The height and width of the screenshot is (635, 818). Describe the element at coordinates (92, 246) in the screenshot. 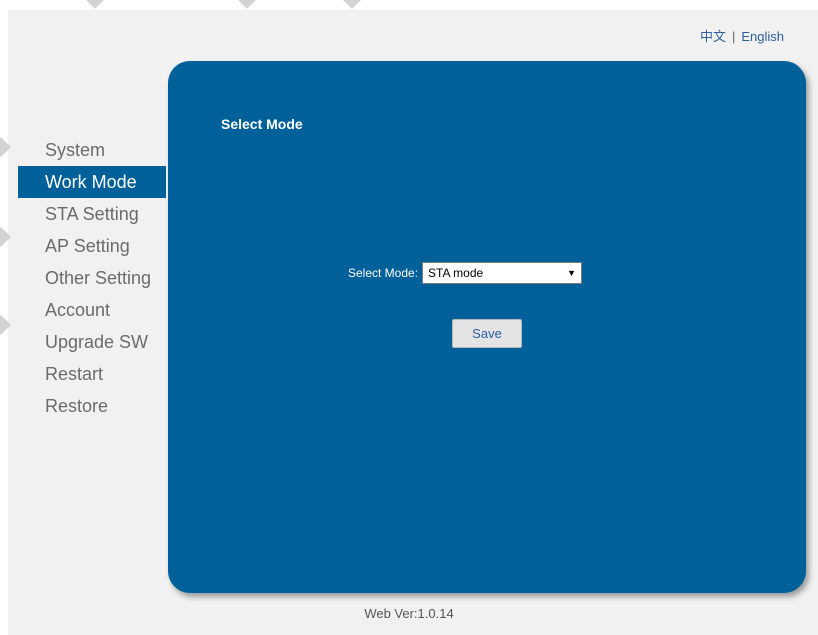

I see `sidebar-item-ap-setting: AP Setting` at that location.